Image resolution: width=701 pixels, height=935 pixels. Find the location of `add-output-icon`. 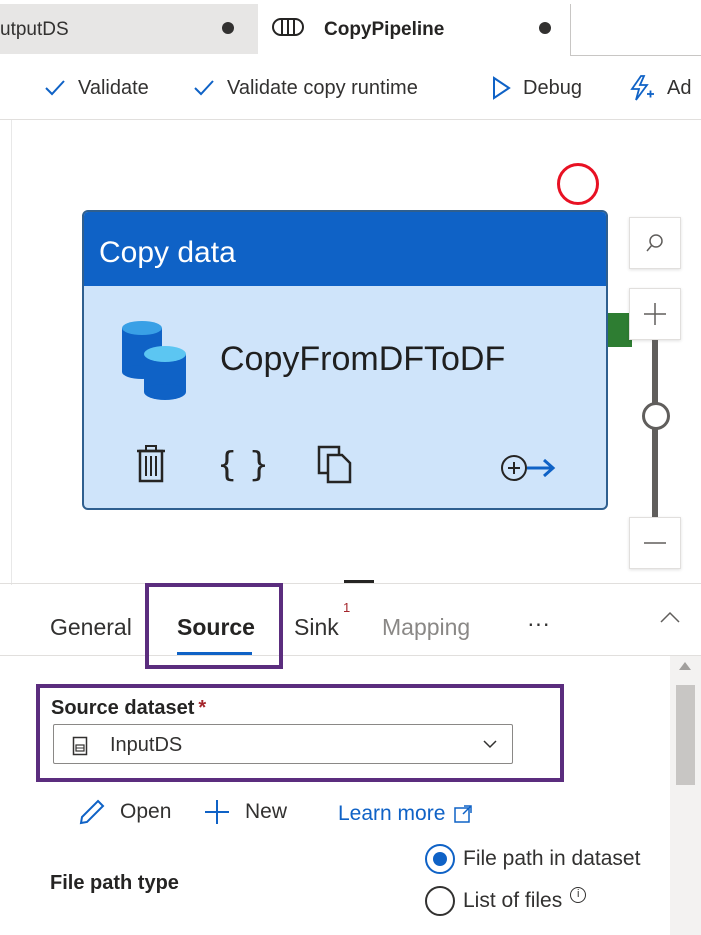

add-output-icon is located at coordinates (529, 468).